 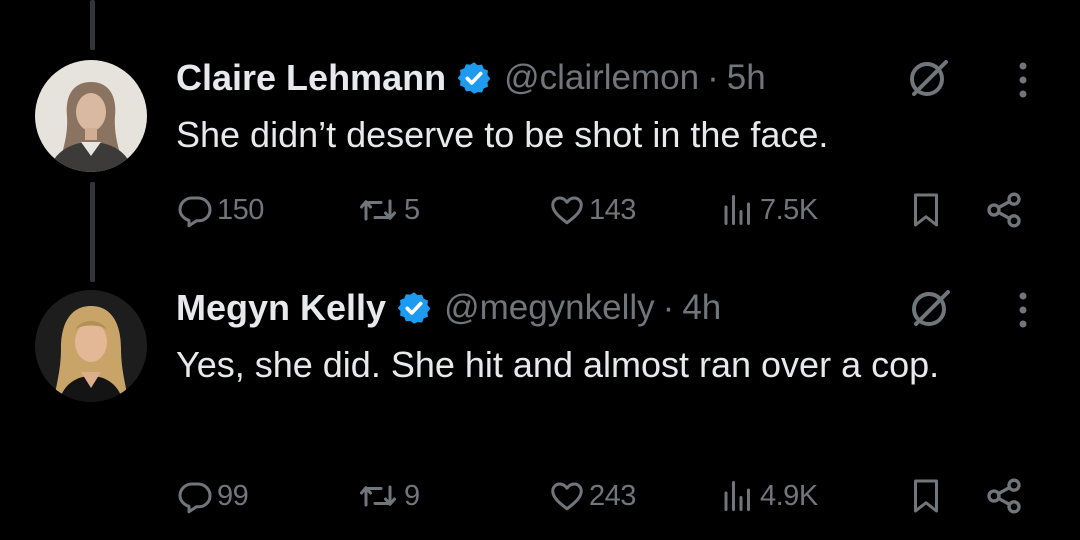 What do you see at coordinates (601, 78) in the screenshot?
I see `author-handle: @clairlemon` at bounding box center [601, 78].